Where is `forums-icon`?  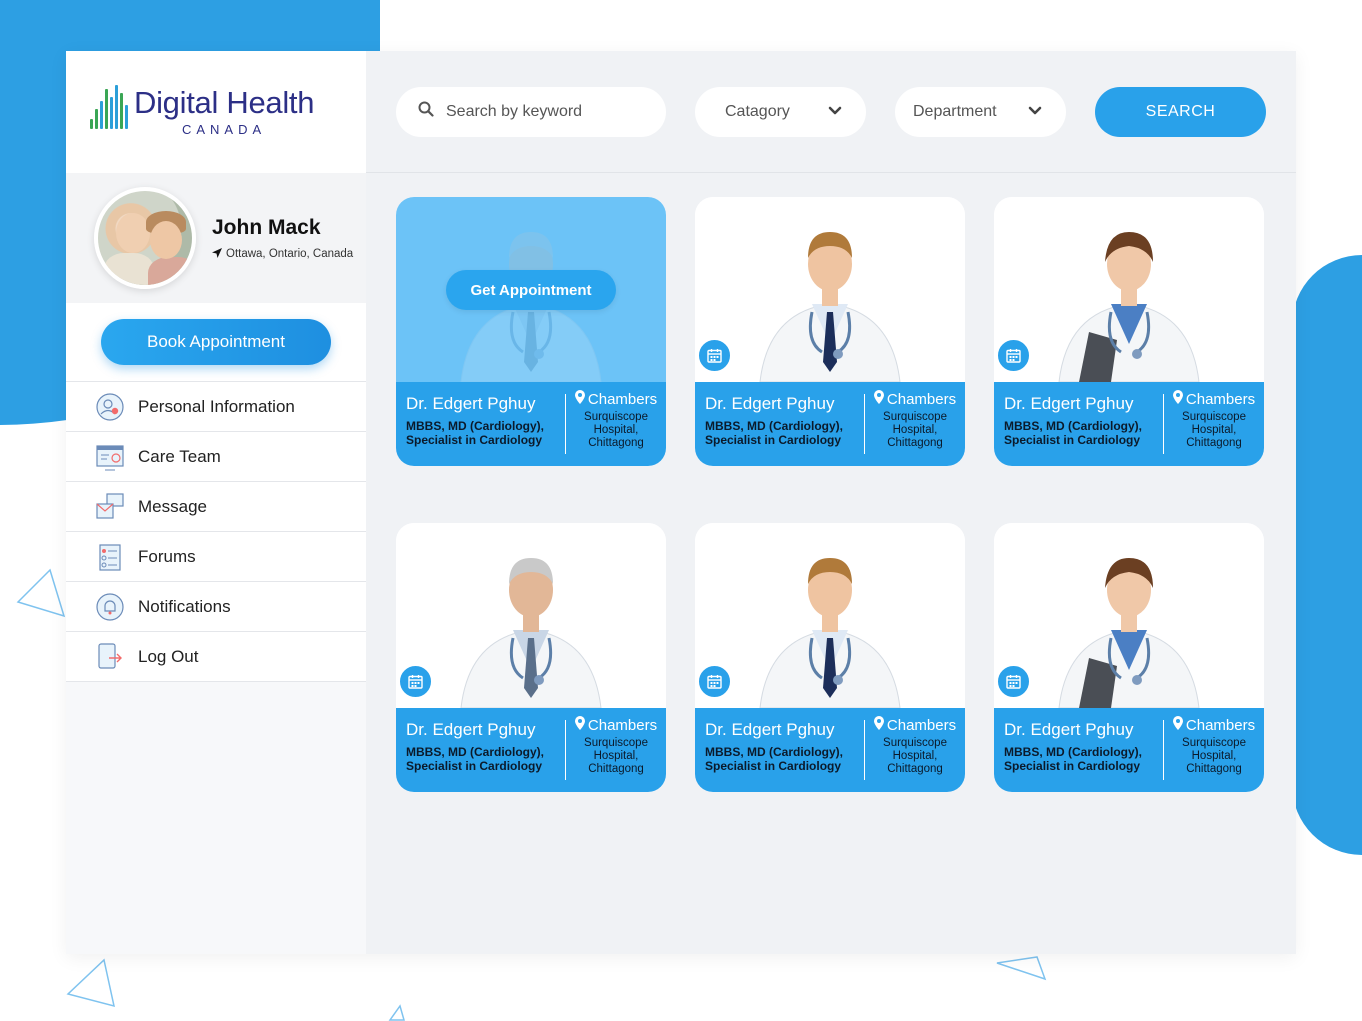 forums-icon is located at coordinates (110, 557).